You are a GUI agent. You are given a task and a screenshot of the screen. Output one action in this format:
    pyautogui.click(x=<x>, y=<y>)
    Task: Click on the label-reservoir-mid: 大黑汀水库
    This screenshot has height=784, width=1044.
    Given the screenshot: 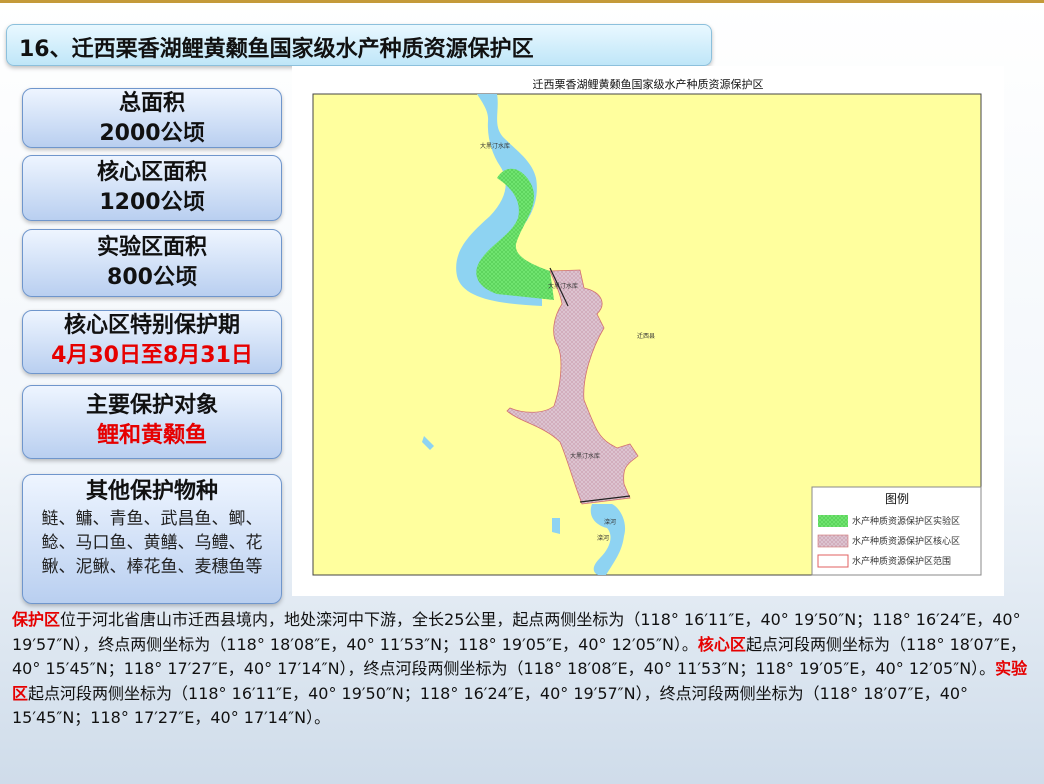 What is the action you would take?
    pyautogui.click(x=563, y=286)
    